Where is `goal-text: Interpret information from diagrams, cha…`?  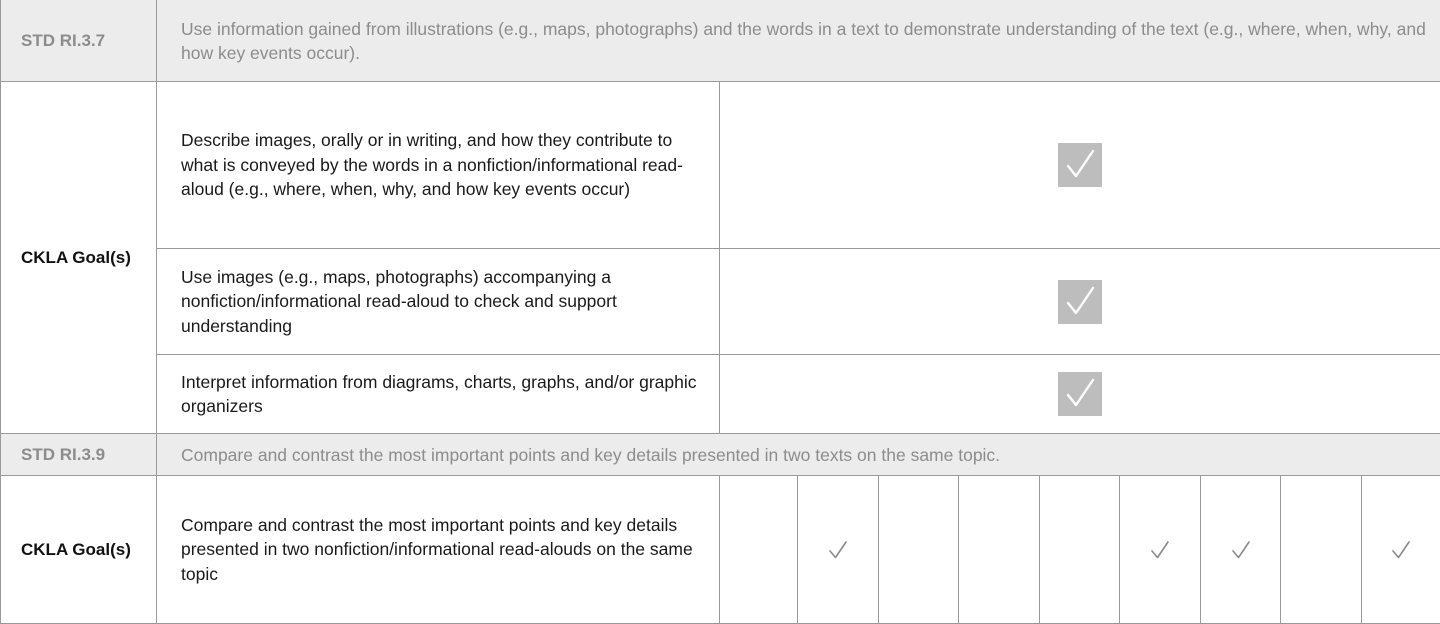 goal-text: Interpret information from diagrams, cha… is located at coordinates (438, 394).